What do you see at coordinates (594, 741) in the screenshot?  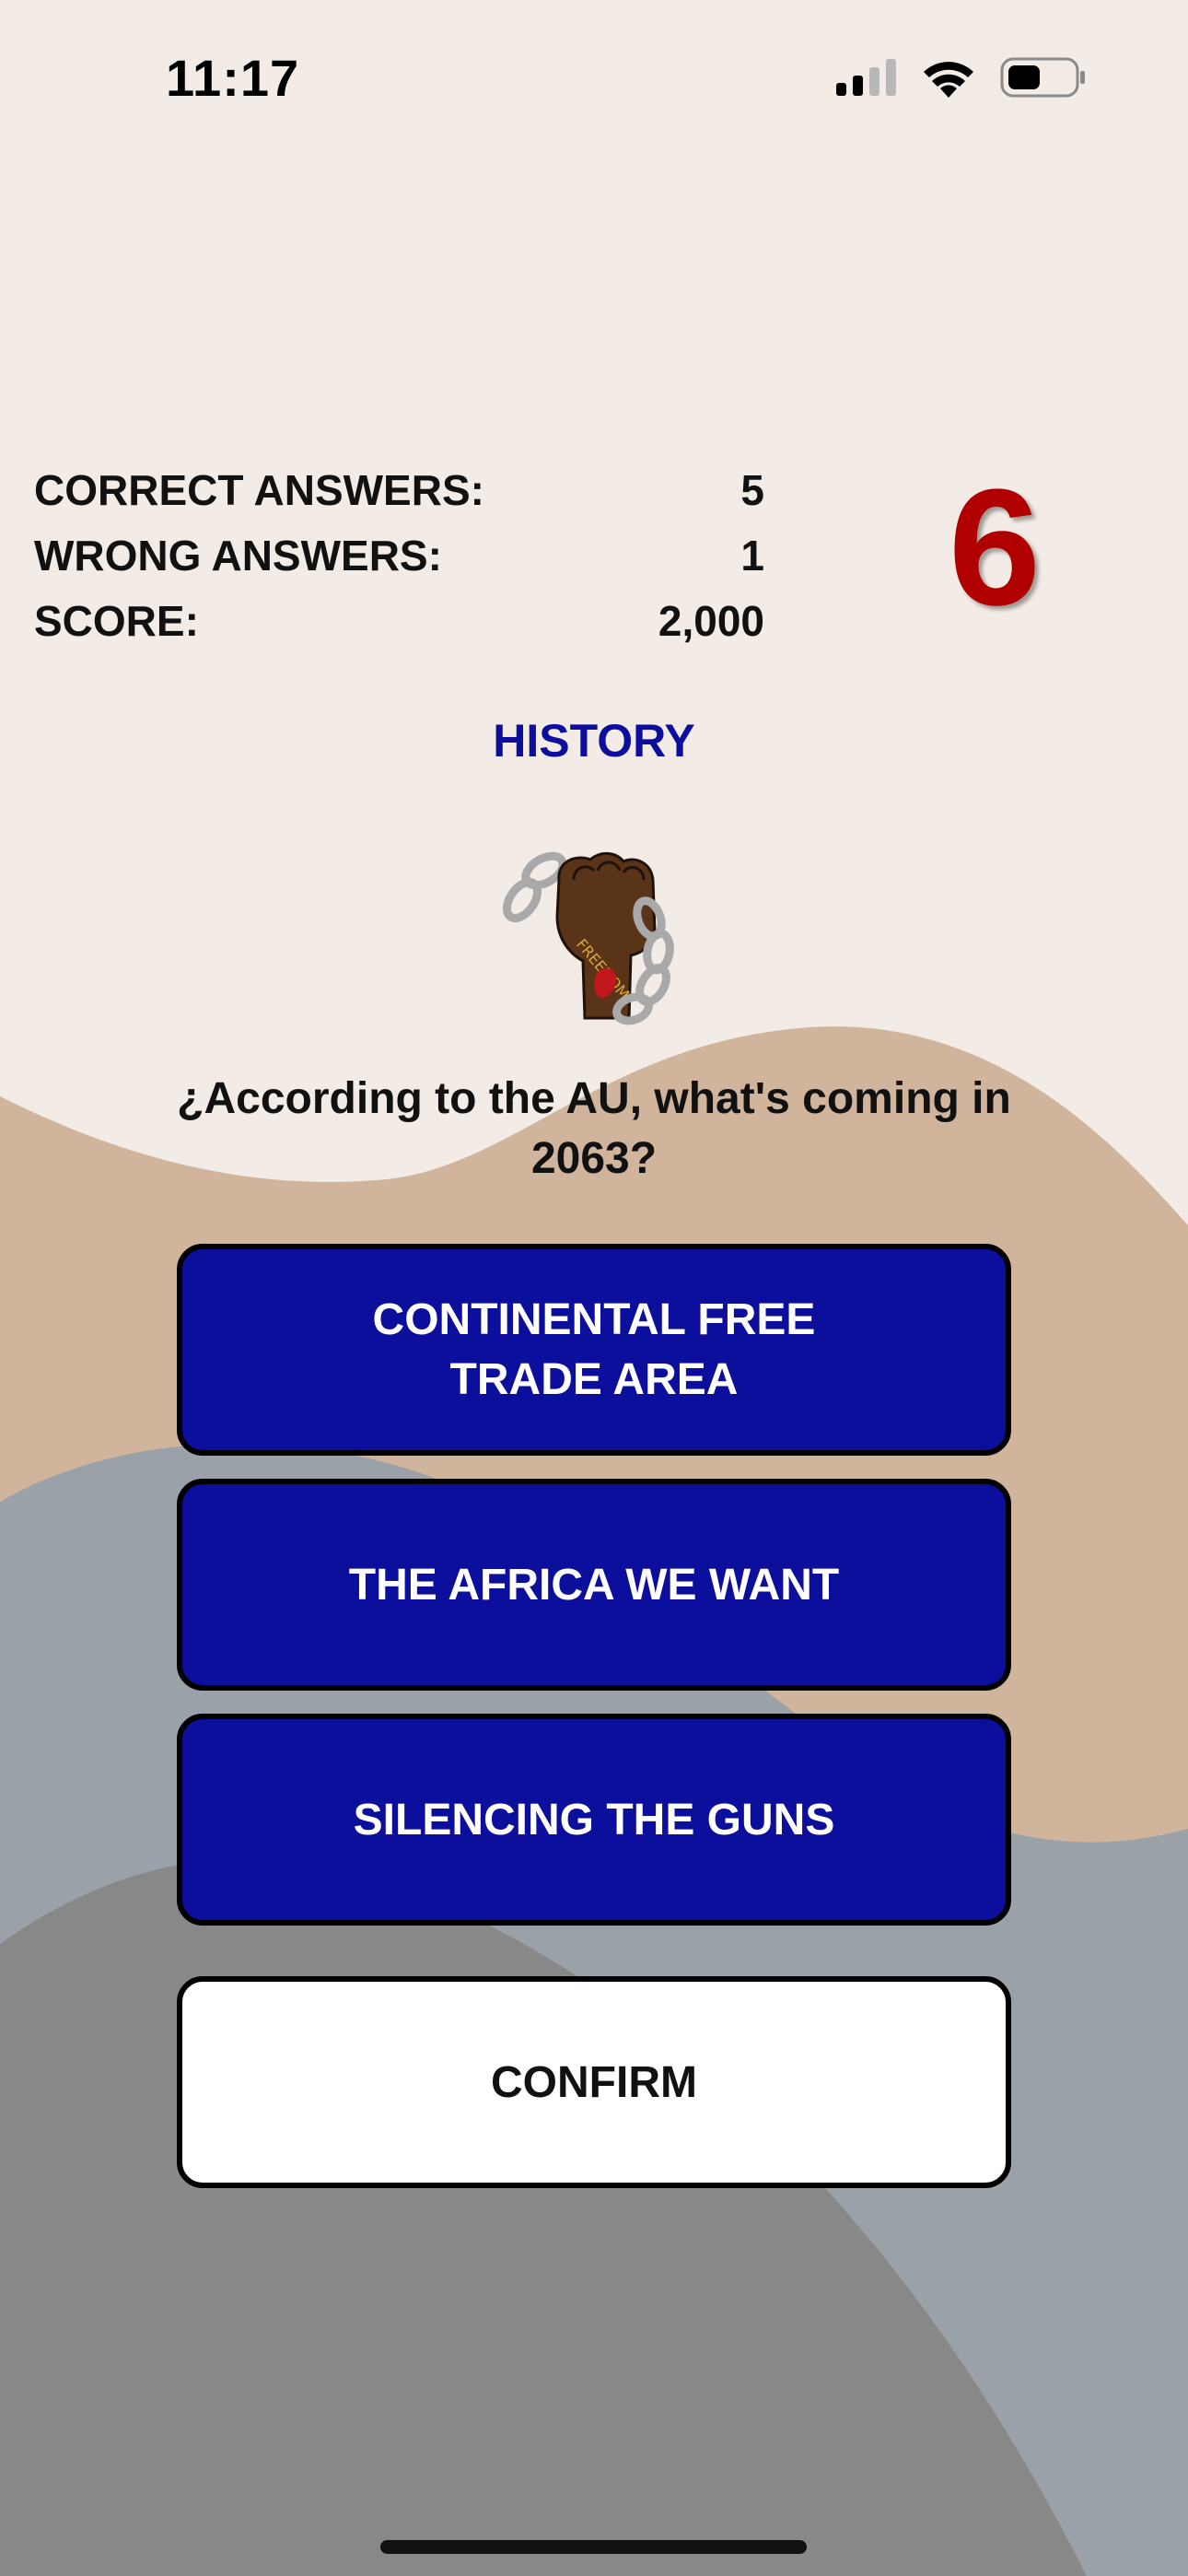 I see `category-title: HISTORY` at bounding box center [594, 741].